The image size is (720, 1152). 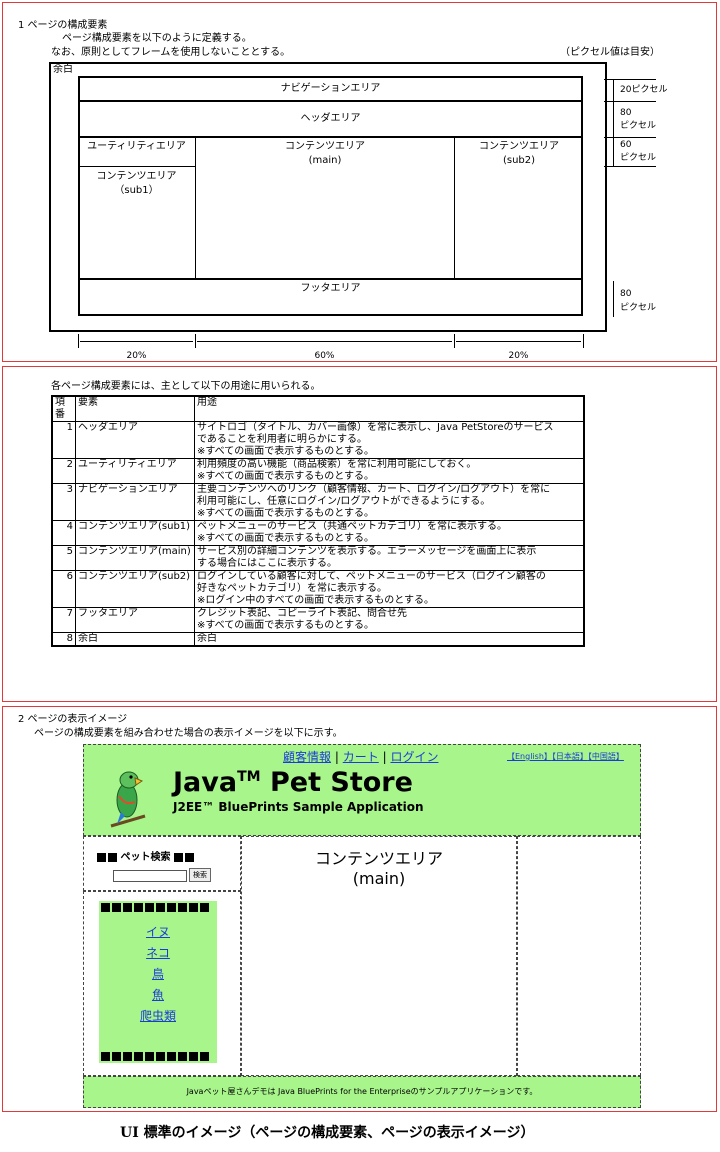 I want to click on table-header-row: 項番 要素 用途, so click(x=318, y=408).